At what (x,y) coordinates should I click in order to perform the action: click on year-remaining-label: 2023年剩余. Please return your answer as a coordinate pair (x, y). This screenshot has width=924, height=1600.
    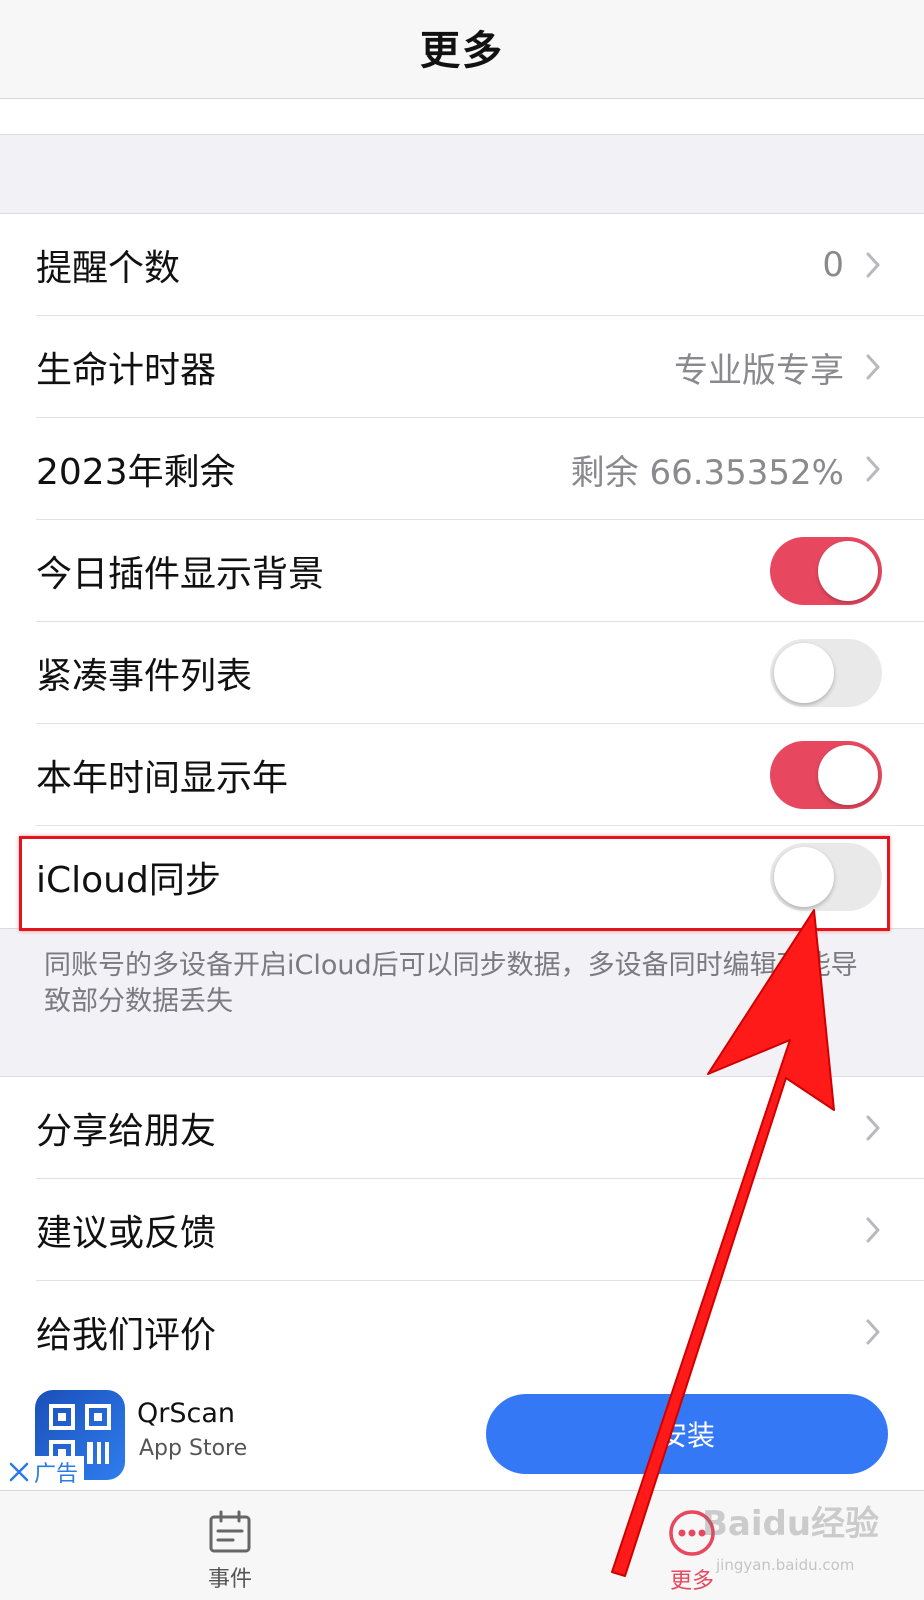
    Looking at the image, I should click on (136, 472).